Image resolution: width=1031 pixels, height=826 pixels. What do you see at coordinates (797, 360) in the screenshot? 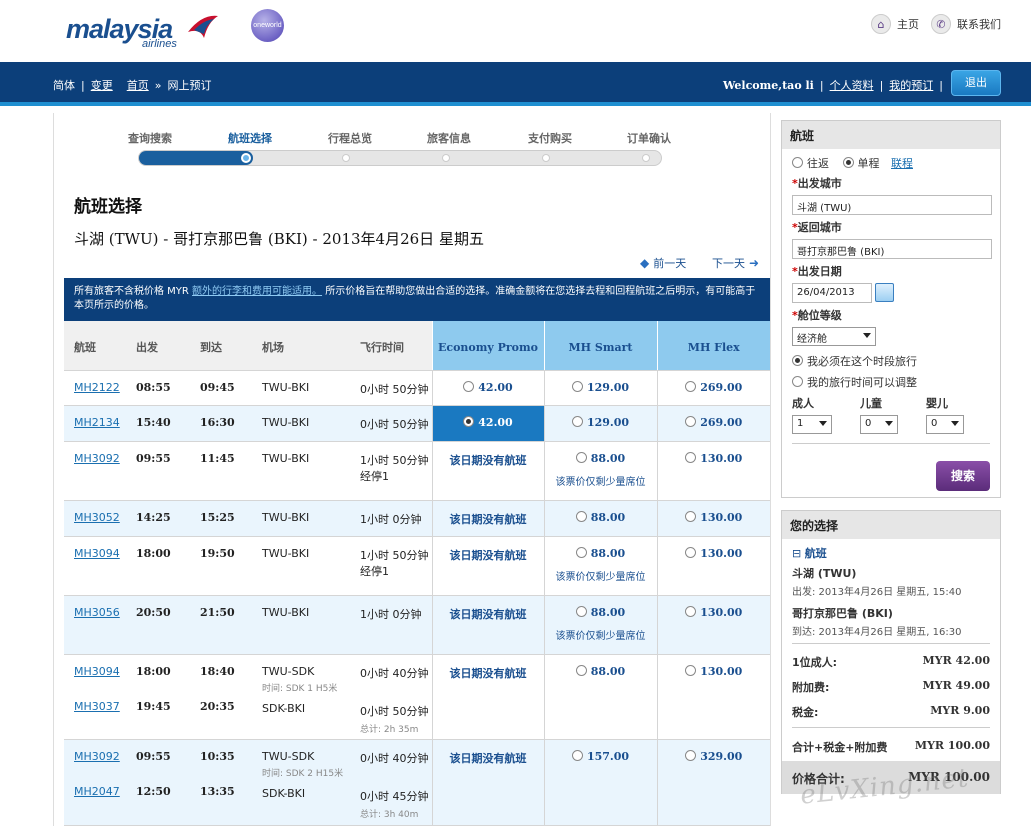
I see `time-fixed-radio` at bounding box center [797, 360].